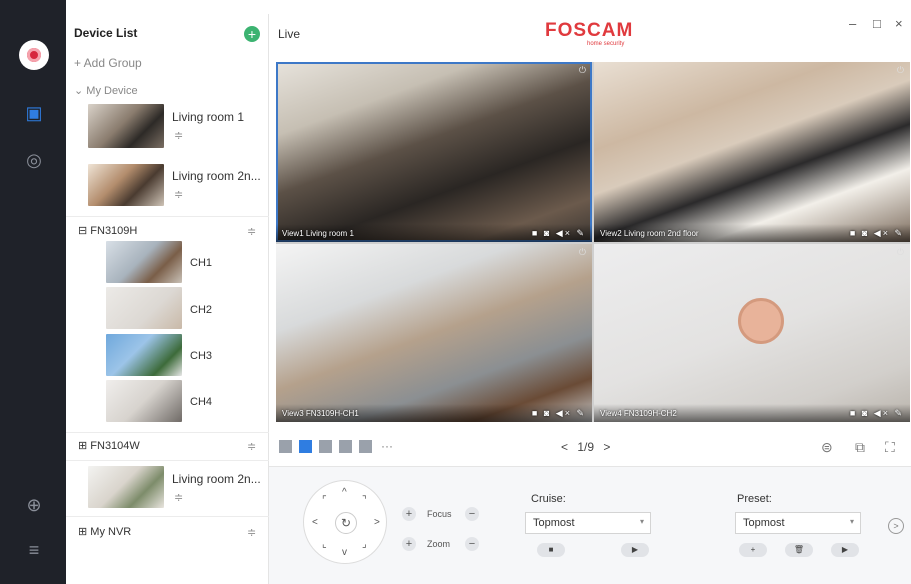 Image resolution: width=911 pixels, height=584 pixels. What do you see at coordinates (409, 514) in the screenshot?
I see `focus-plus-button: +` at bounding box center [409, 514].